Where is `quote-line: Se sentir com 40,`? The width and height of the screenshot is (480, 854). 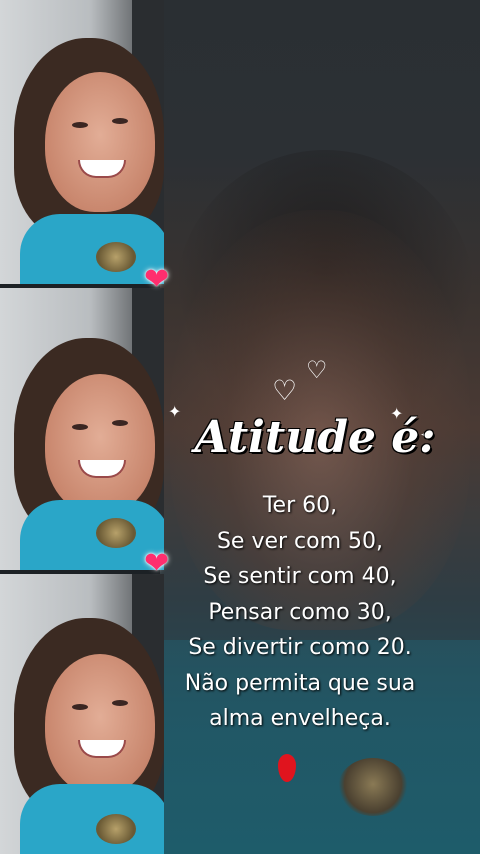 quote-line: Se sentir com 40, is located at coordinates (300, 576).